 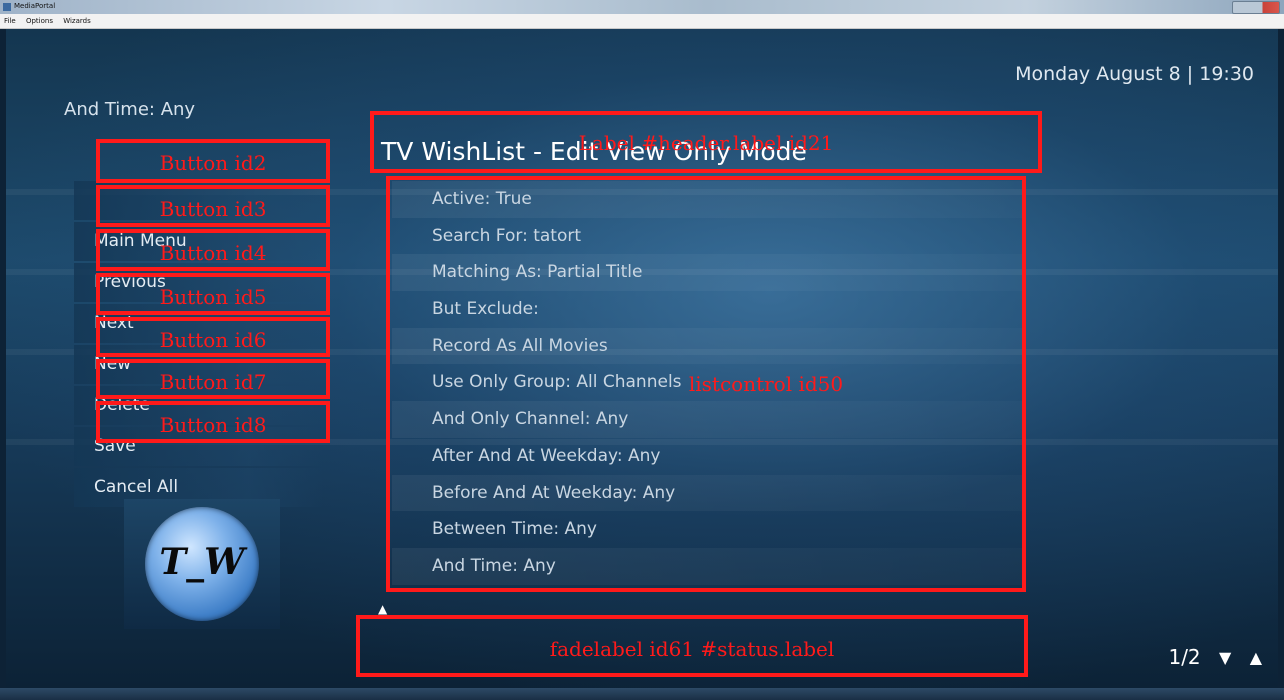 I want to click on button-overlay-box: Button id3, so click(x=213, y=206).